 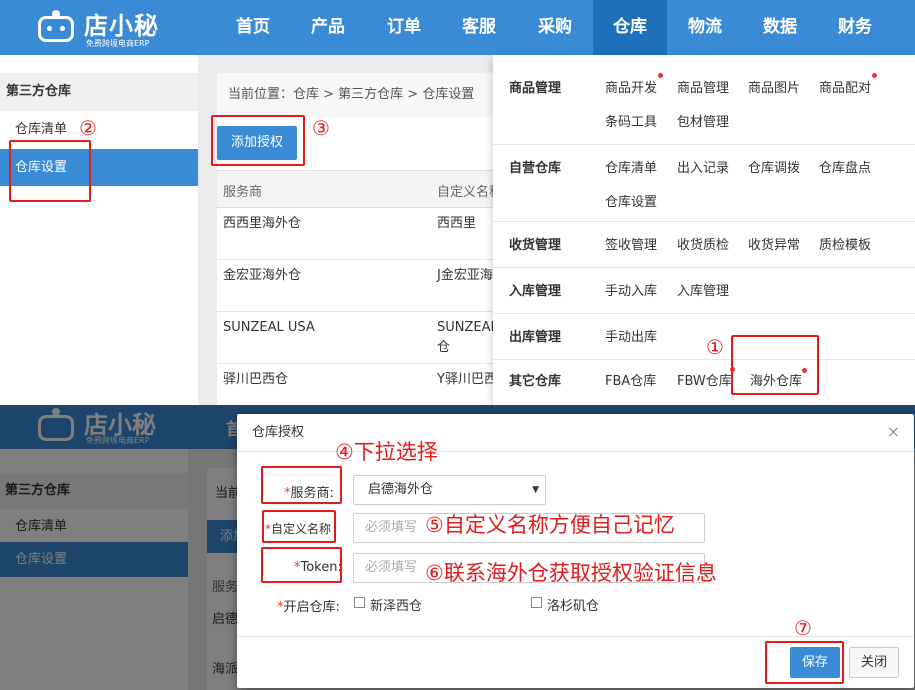 I want to click on menu-link: 质检模板, so click(x=845, y=243).